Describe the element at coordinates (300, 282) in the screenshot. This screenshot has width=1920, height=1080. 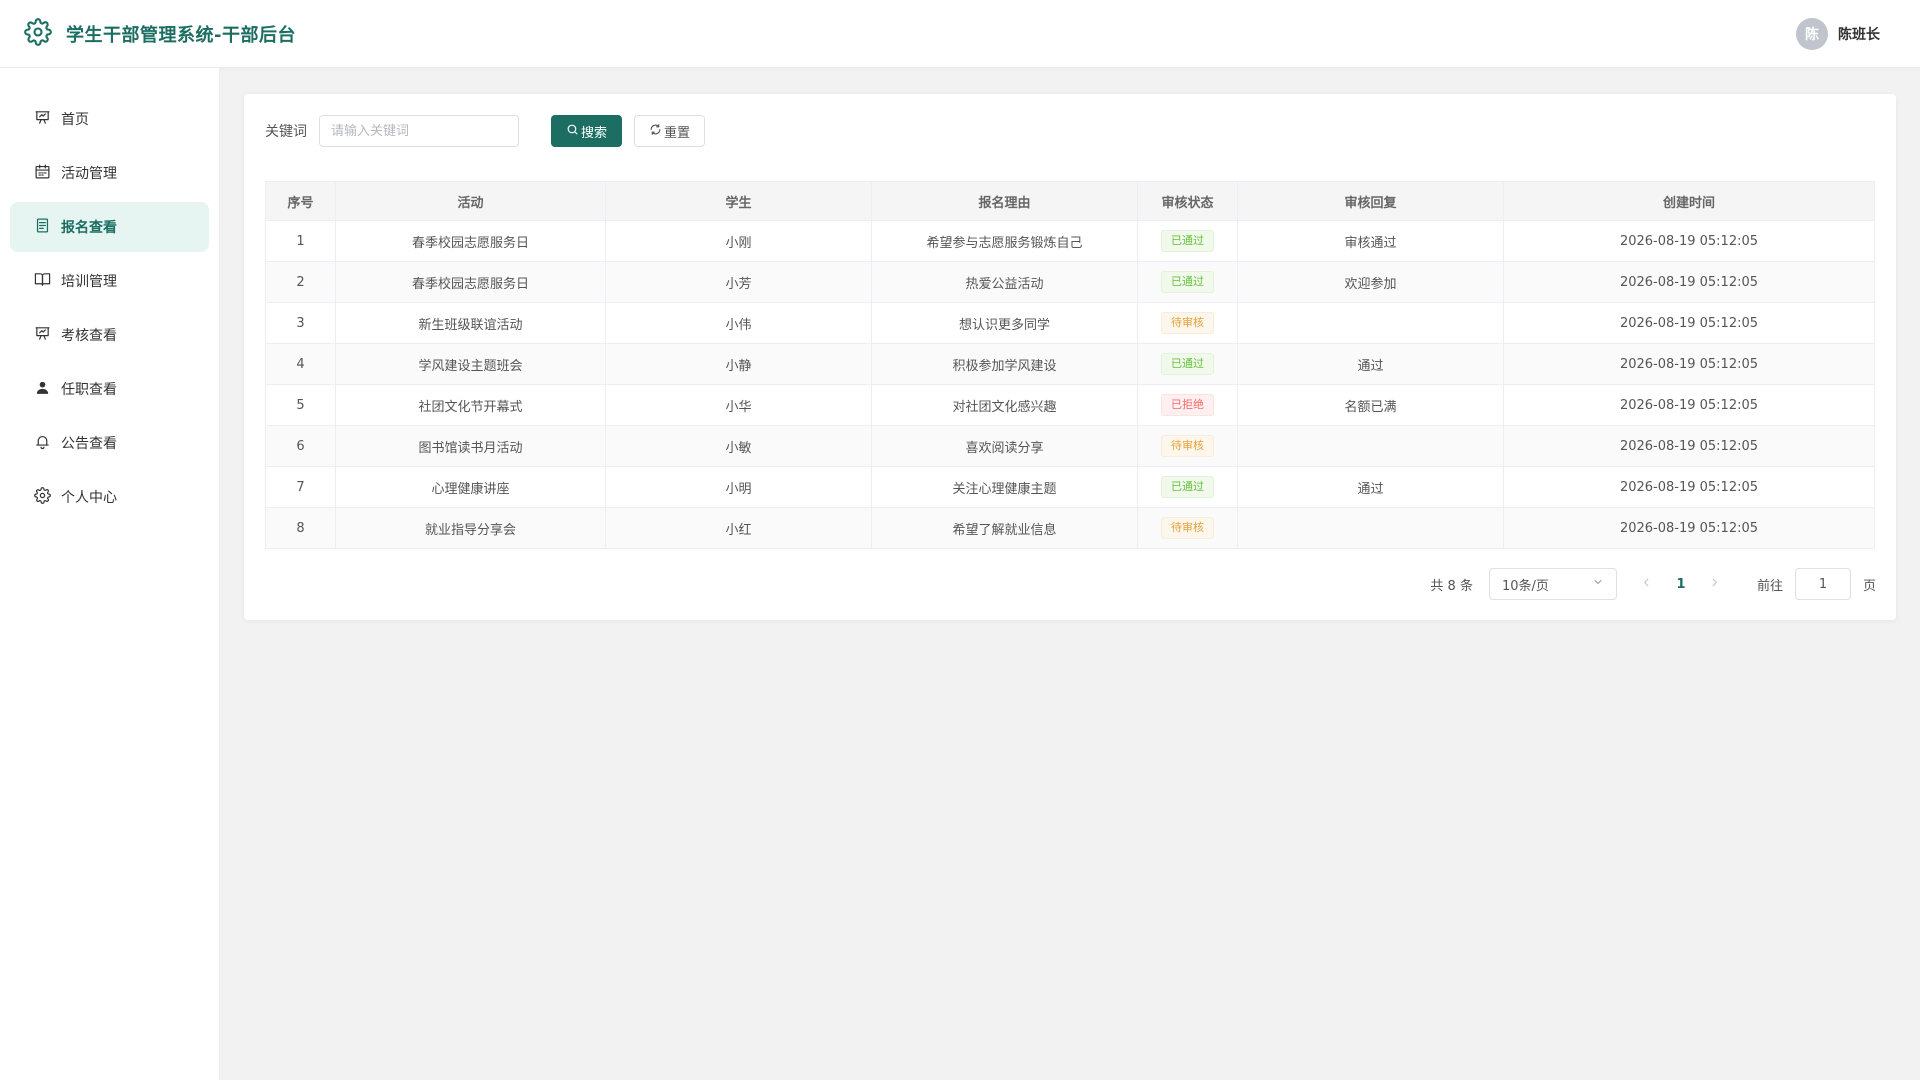
I see `table-cell-no: 2` at that location.